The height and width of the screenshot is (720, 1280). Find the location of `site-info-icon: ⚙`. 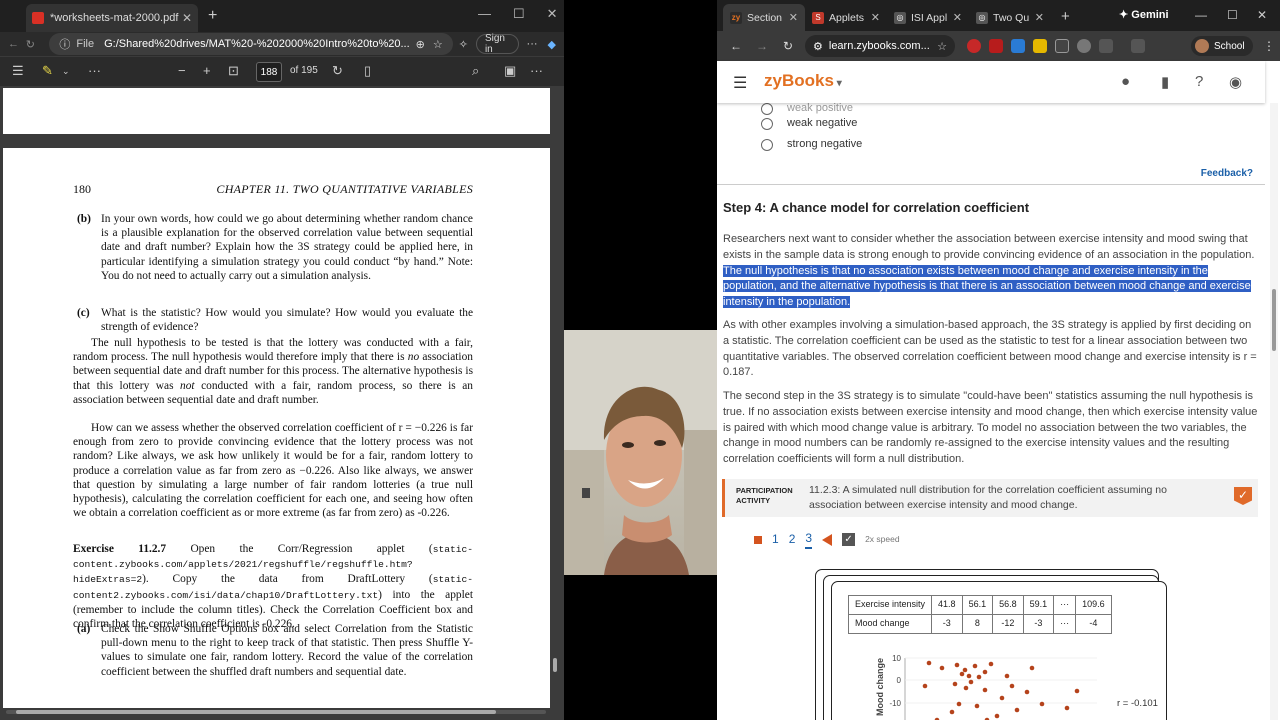

site-info-icon: ⚙ is located at coordinates (818, 46).